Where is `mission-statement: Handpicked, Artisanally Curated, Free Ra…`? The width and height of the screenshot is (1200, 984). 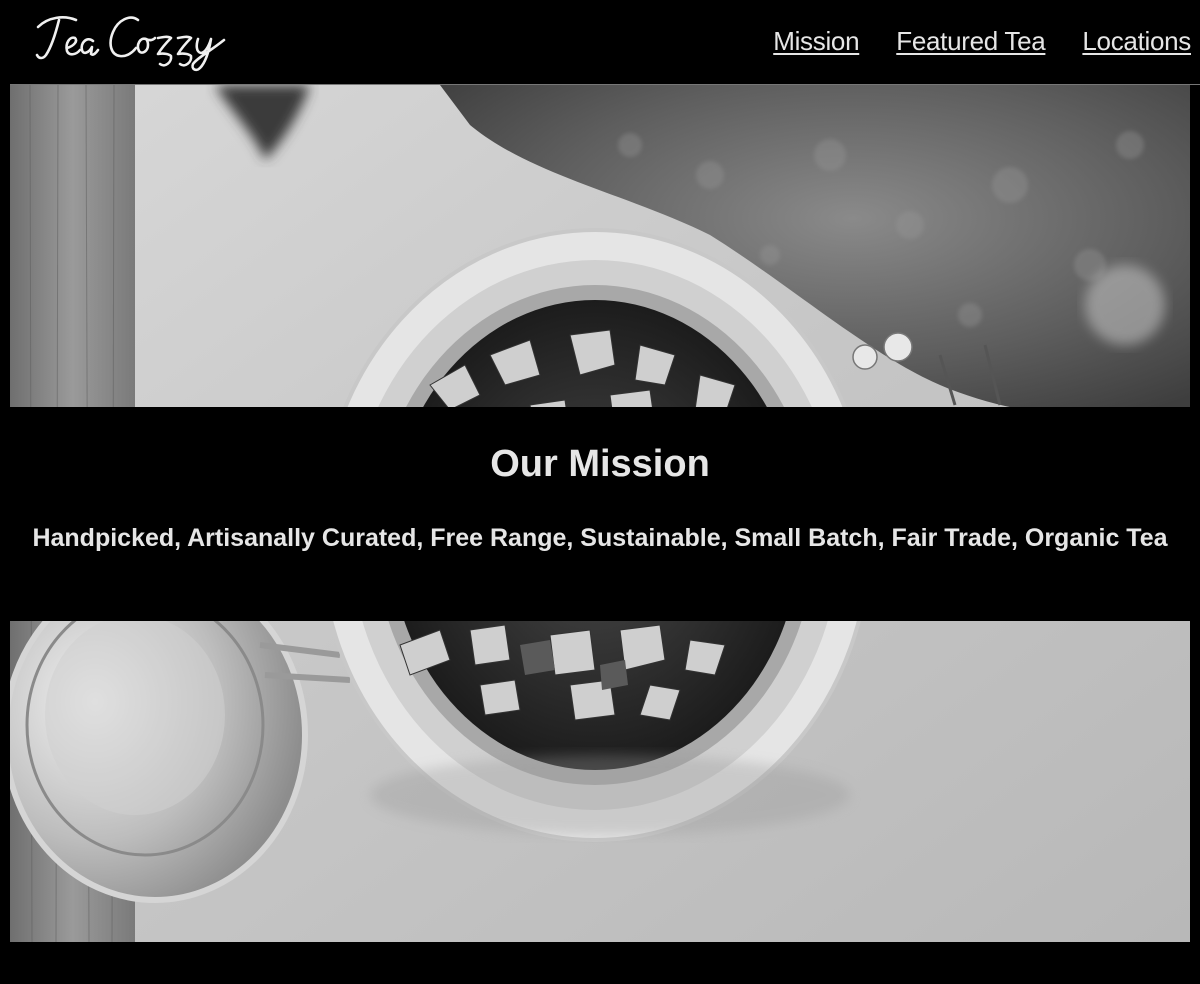
mission-statement: Handpicked, Artisanally Curated, Free Ra… is located at coordinates (600, 538).